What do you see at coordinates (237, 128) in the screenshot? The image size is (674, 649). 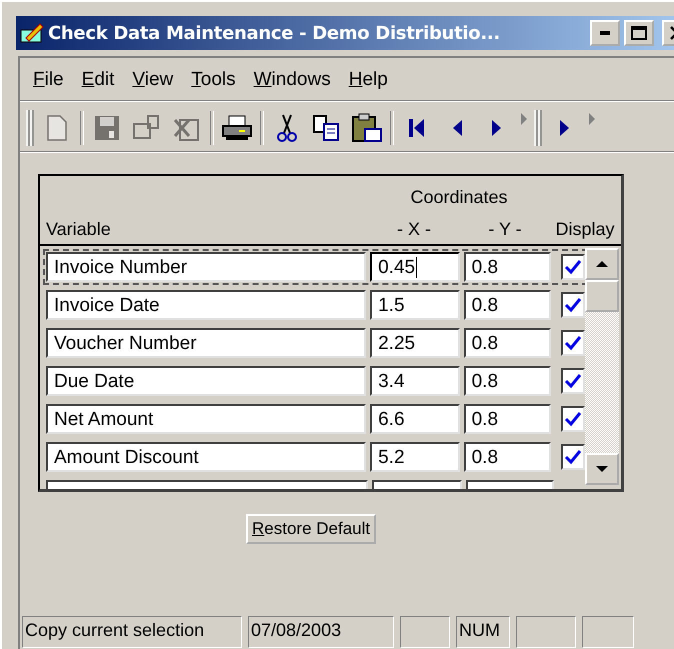 I see `printer-icon` at bounding box center [237, 128].